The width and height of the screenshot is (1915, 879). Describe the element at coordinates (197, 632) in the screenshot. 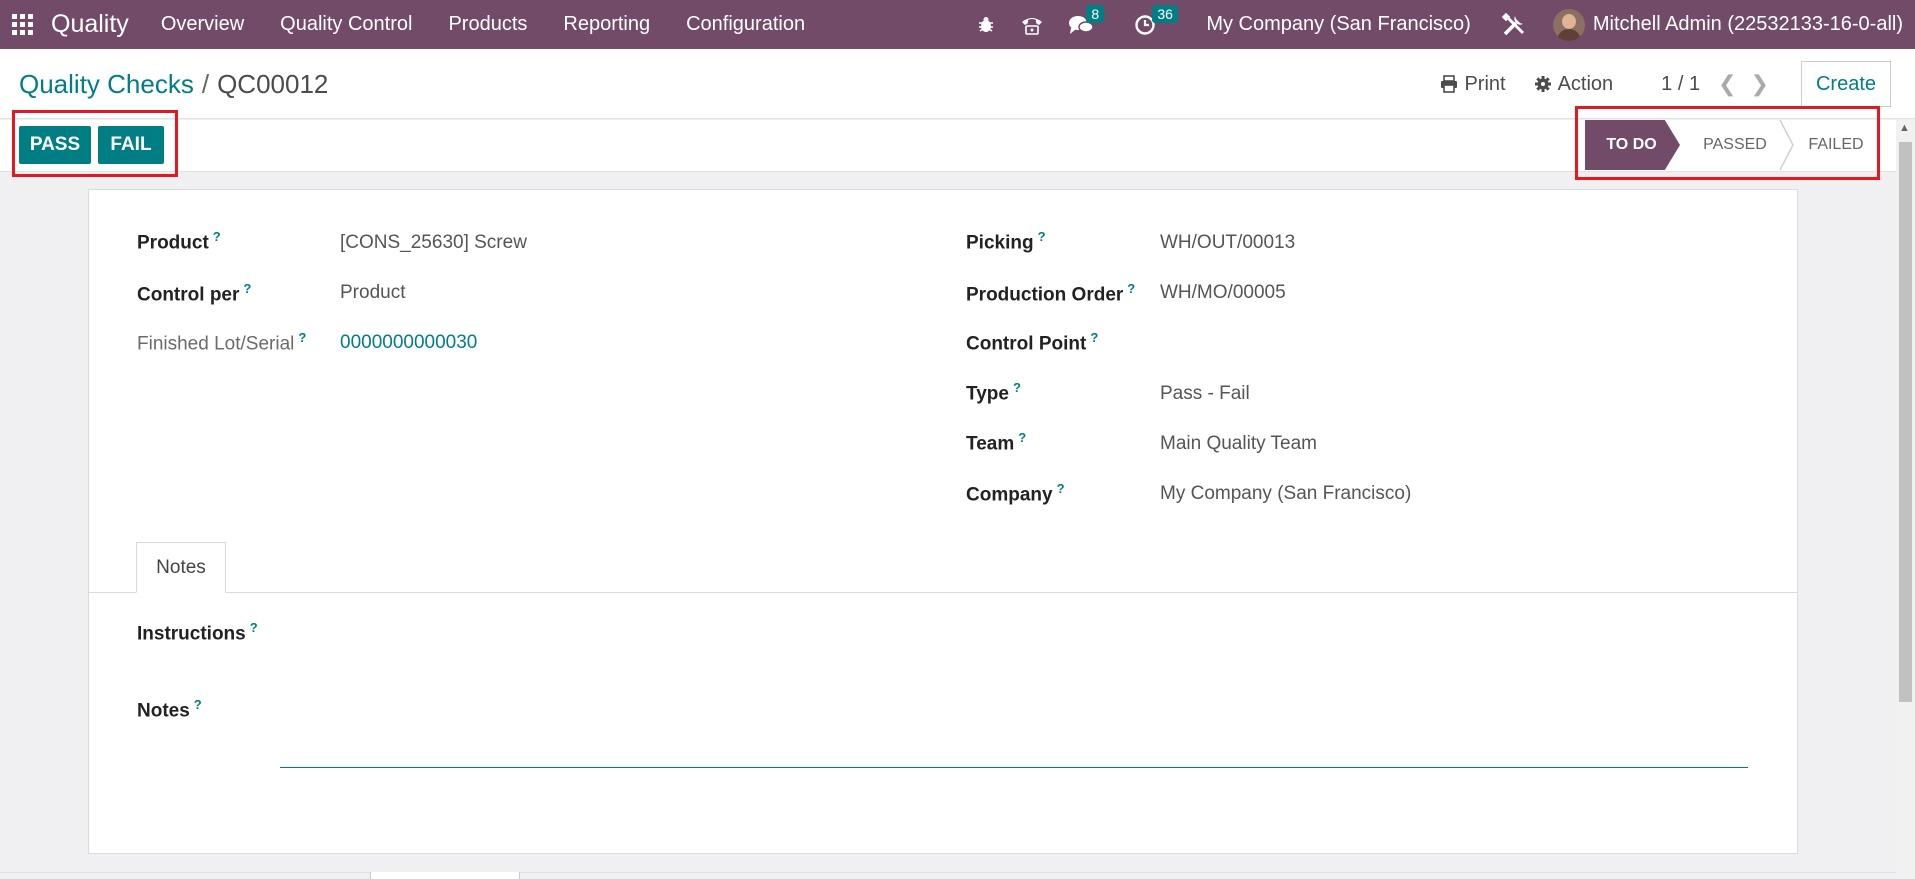

I see `label-instructions: Instructions?` at that location.